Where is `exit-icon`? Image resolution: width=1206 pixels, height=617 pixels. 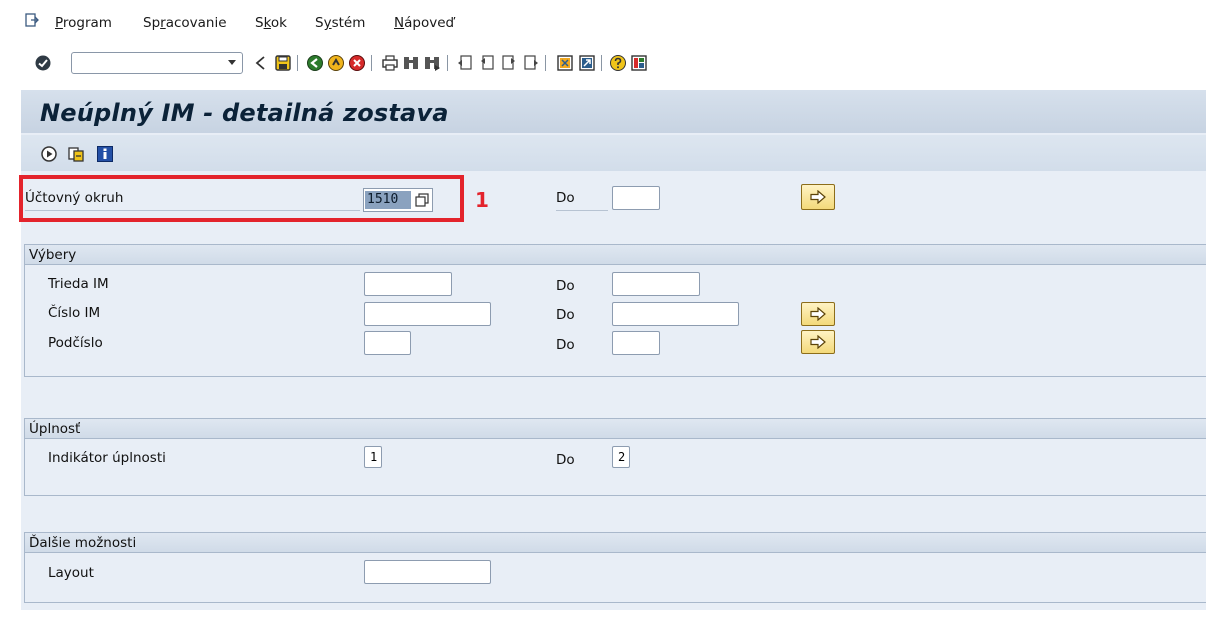
exit-icon is located at coordinates (336, 63).